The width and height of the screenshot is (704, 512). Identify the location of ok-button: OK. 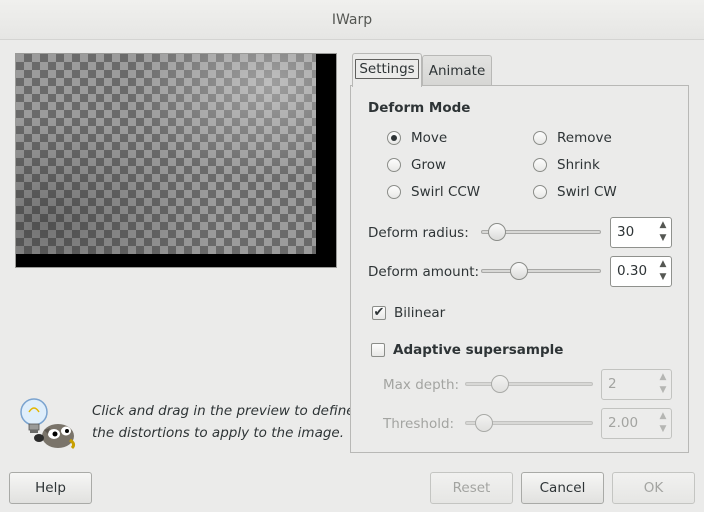
(653, 488).